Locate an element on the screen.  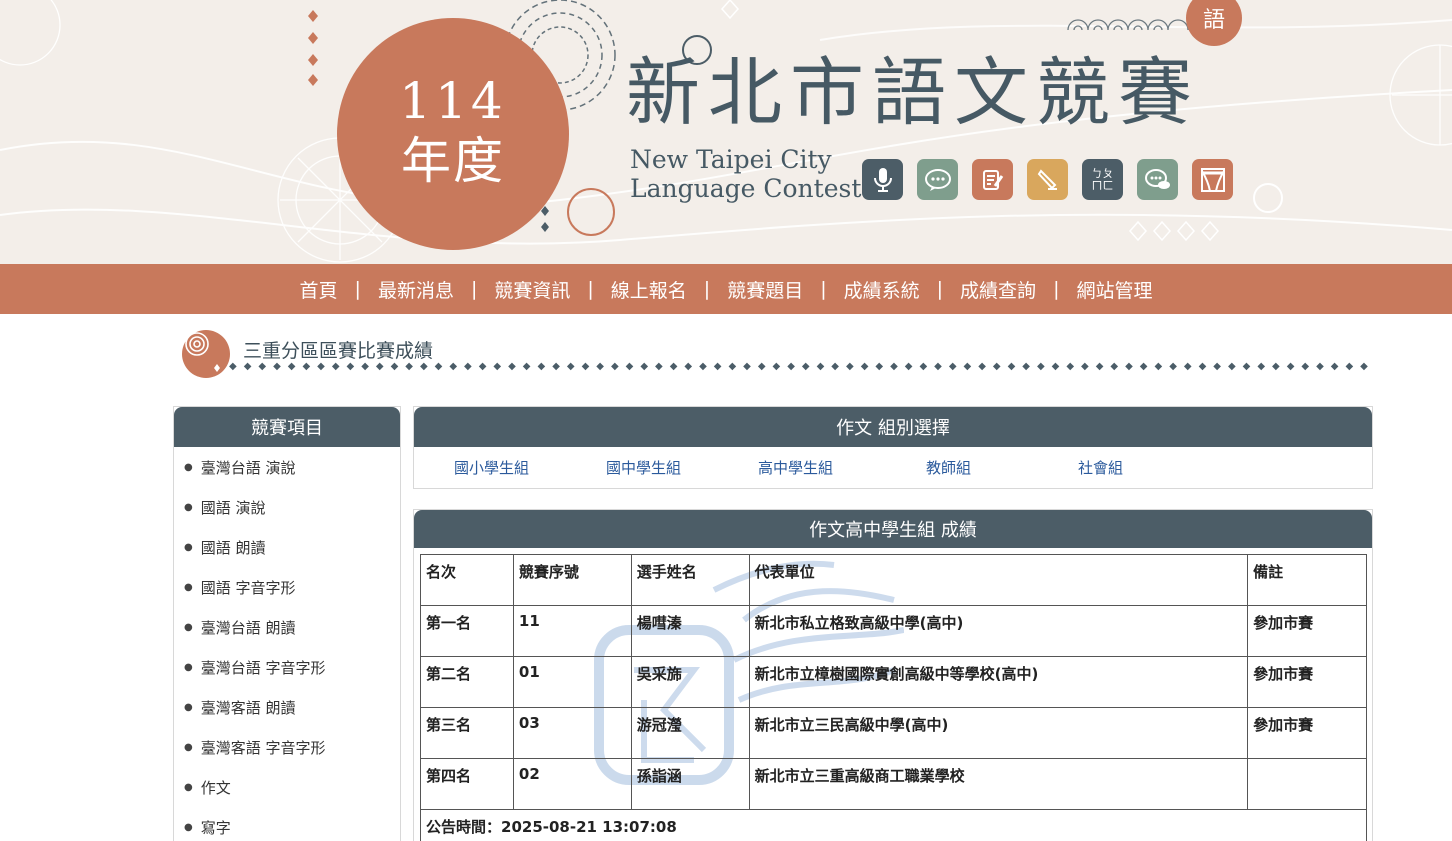
sidebar-item-composition: ● 作文 is located at coordinates (287, 787).